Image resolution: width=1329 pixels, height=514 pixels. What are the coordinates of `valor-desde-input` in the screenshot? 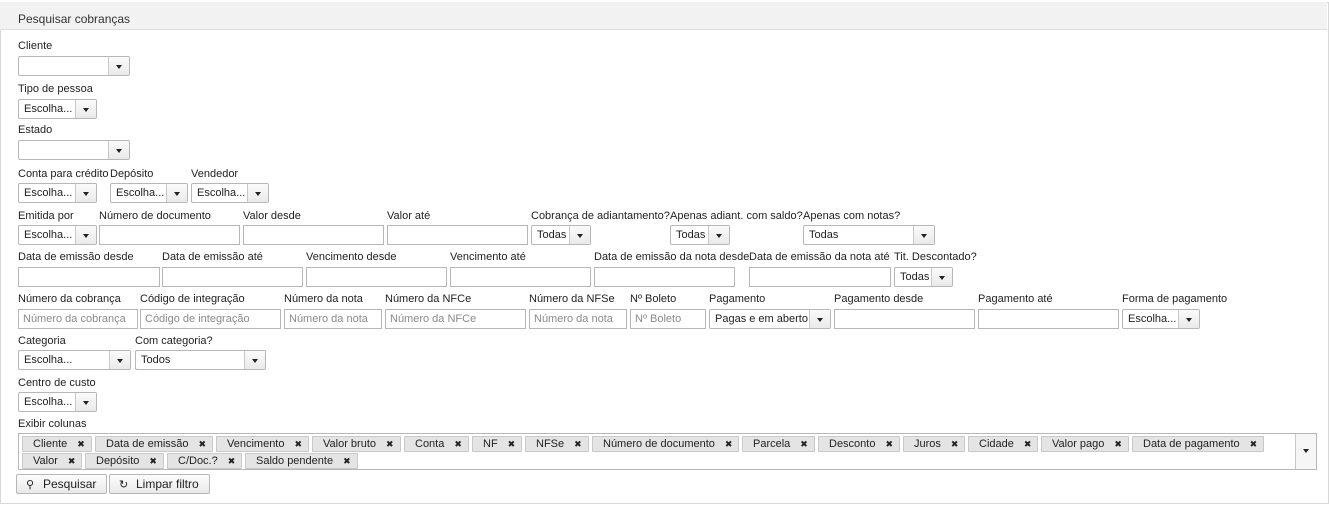 It's located at (313, 235).